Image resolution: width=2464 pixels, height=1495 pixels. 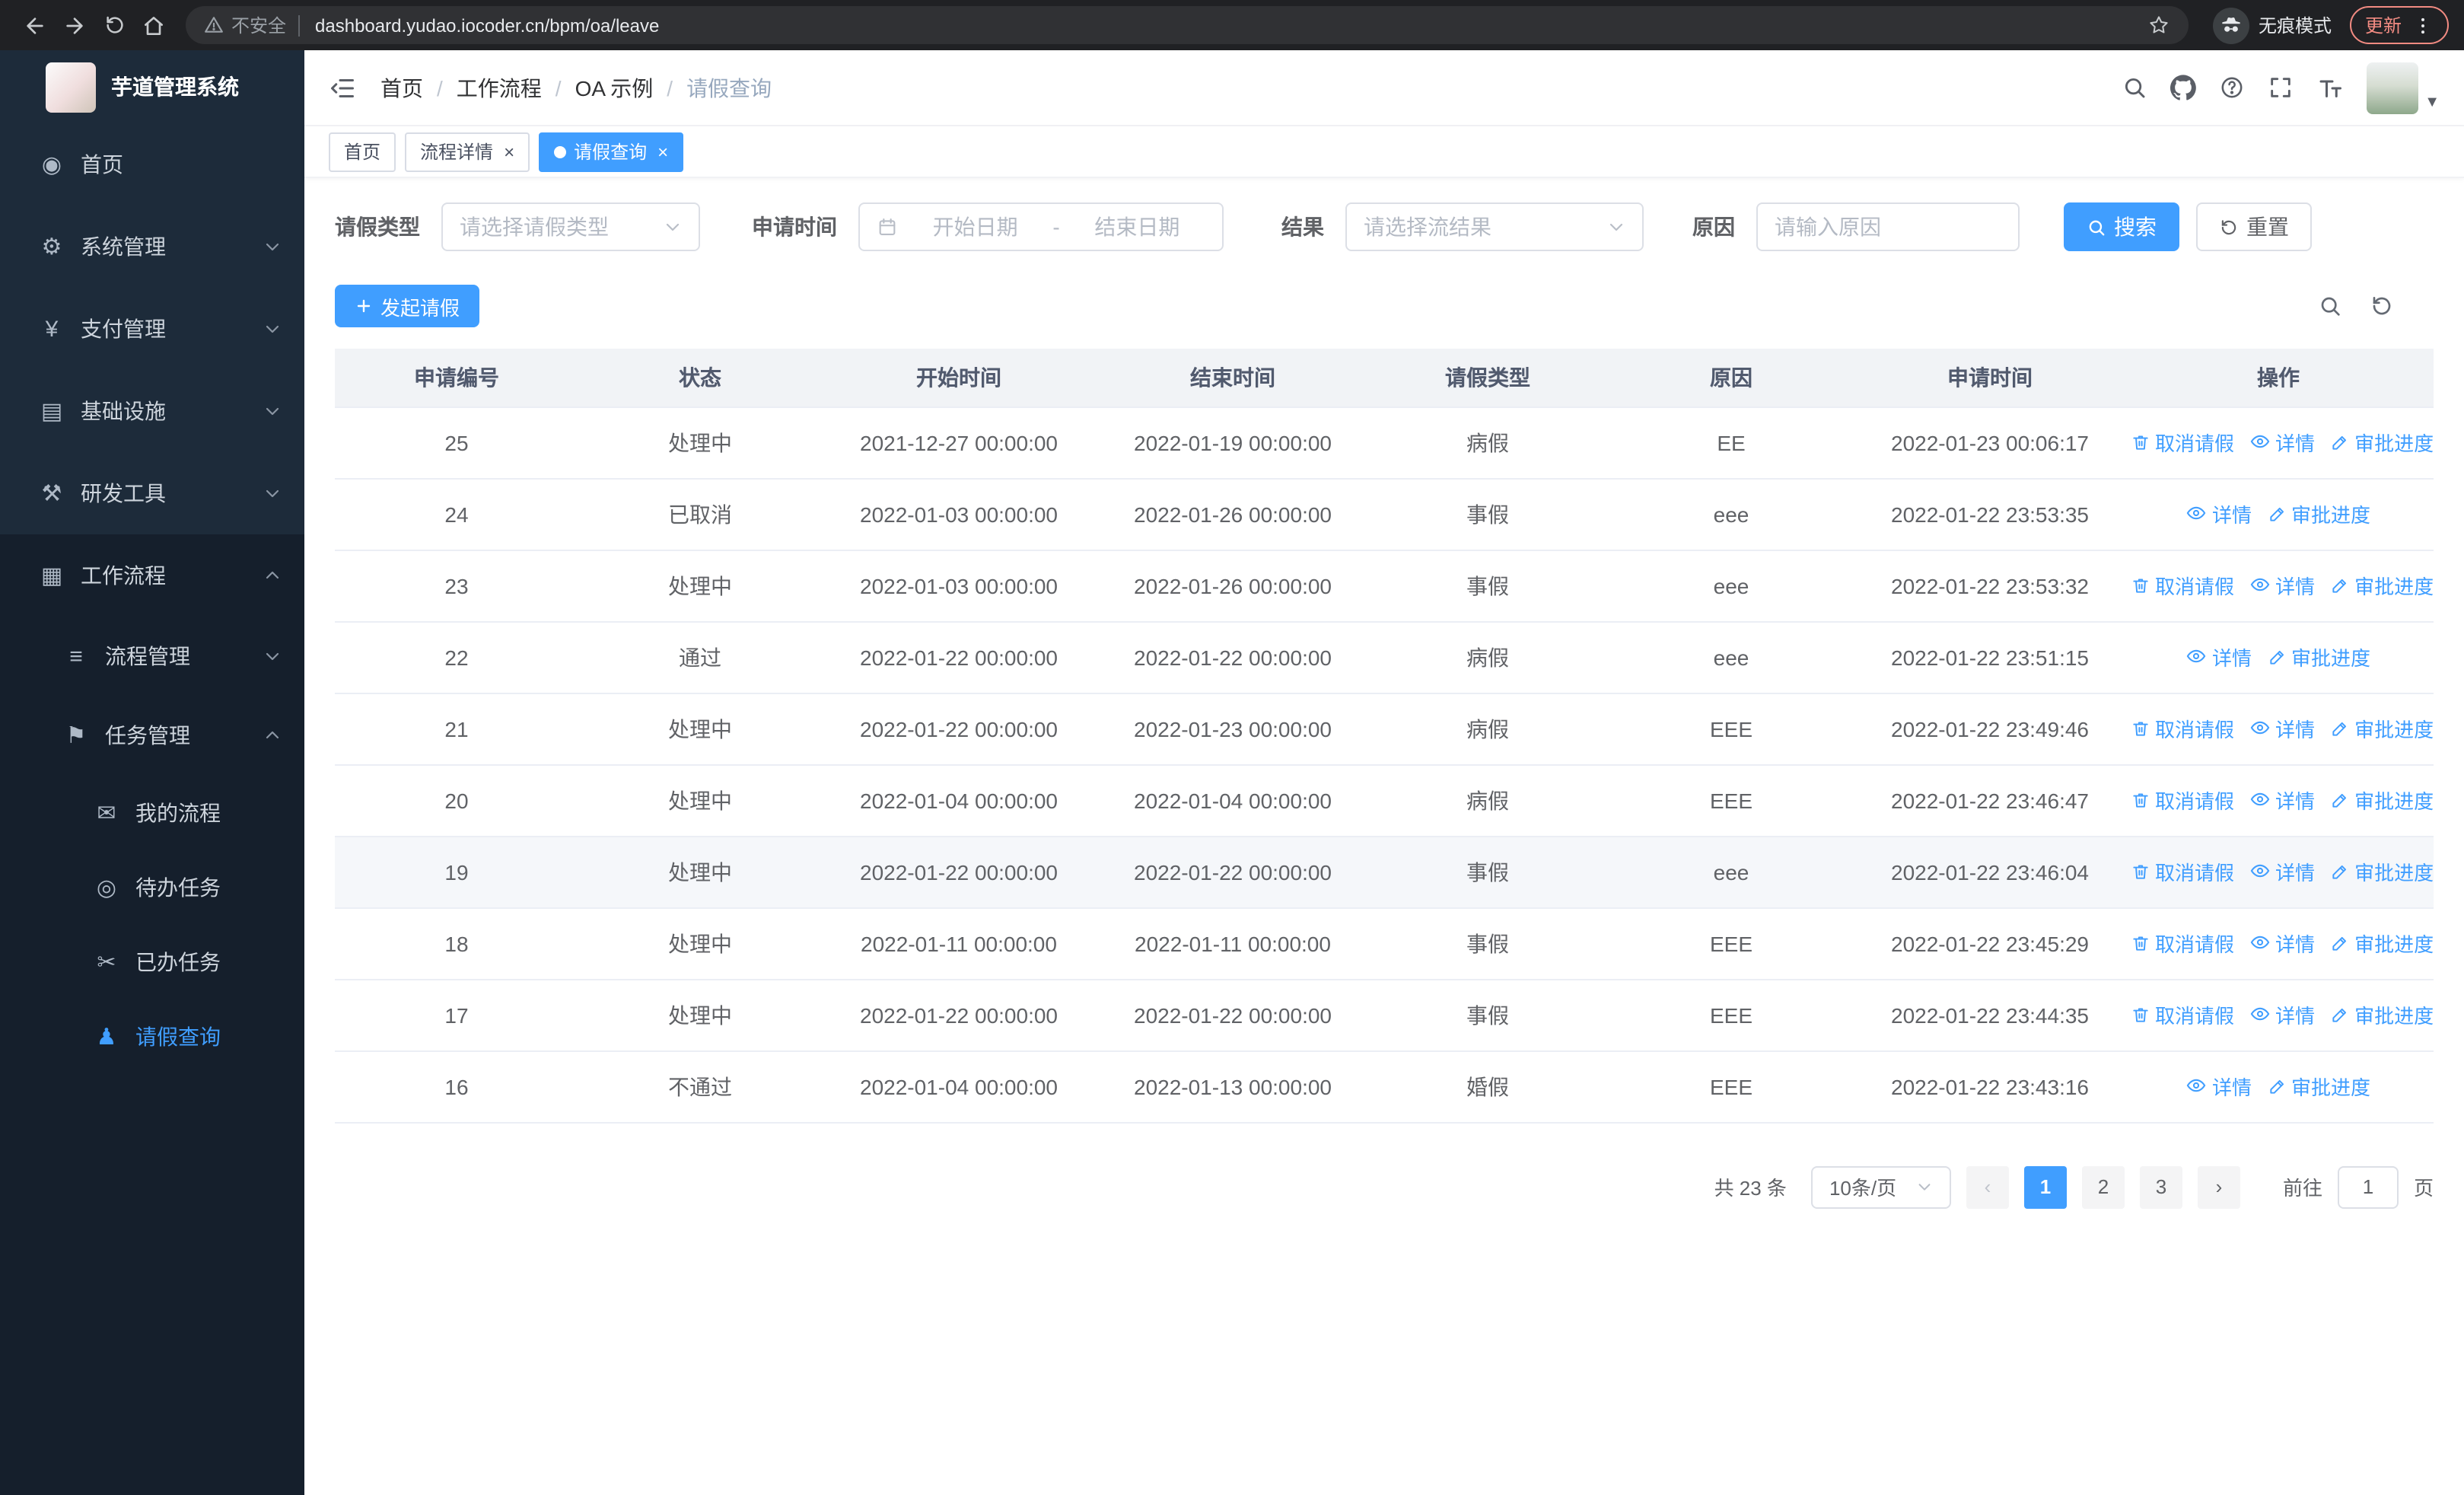 What do you see at coordinates (152, 87) in the screenshot?
I see `app-logo: 芋道管理系统` at bounding box center [152, 87].